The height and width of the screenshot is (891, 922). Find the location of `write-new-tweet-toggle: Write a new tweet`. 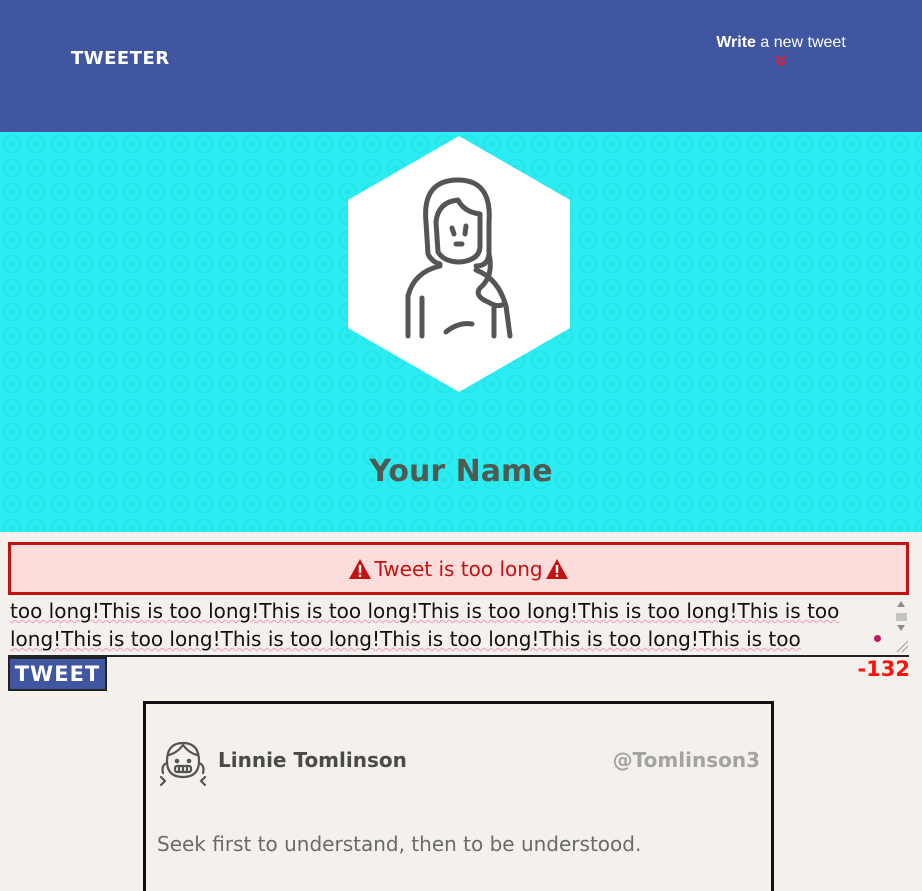

write-new-tweet-toggle: Write a new tweet is located at coordinates (781, 51).